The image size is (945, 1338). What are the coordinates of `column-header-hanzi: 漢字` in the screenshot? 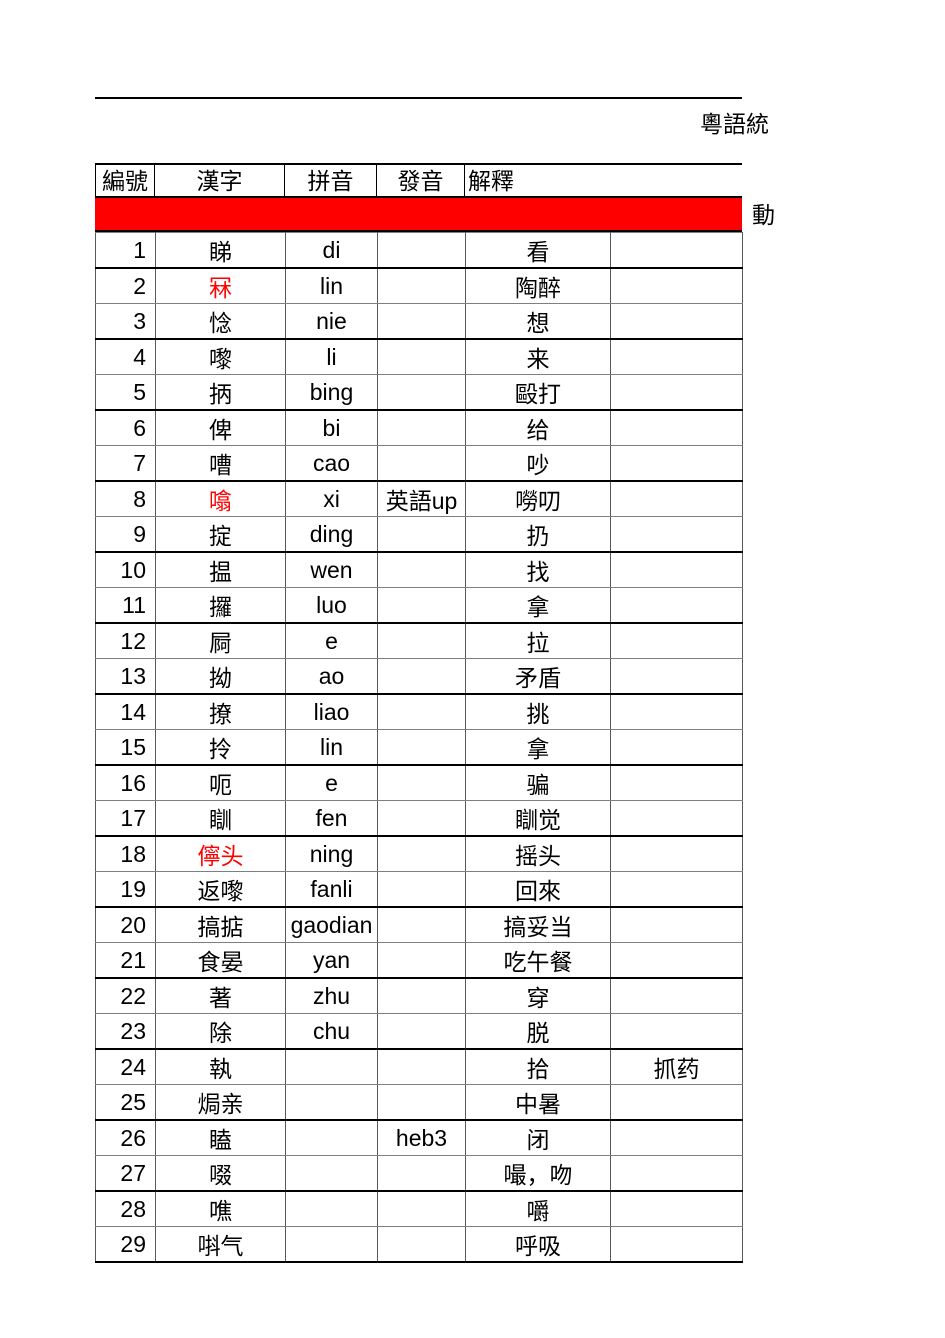 It's located at (220, 181).